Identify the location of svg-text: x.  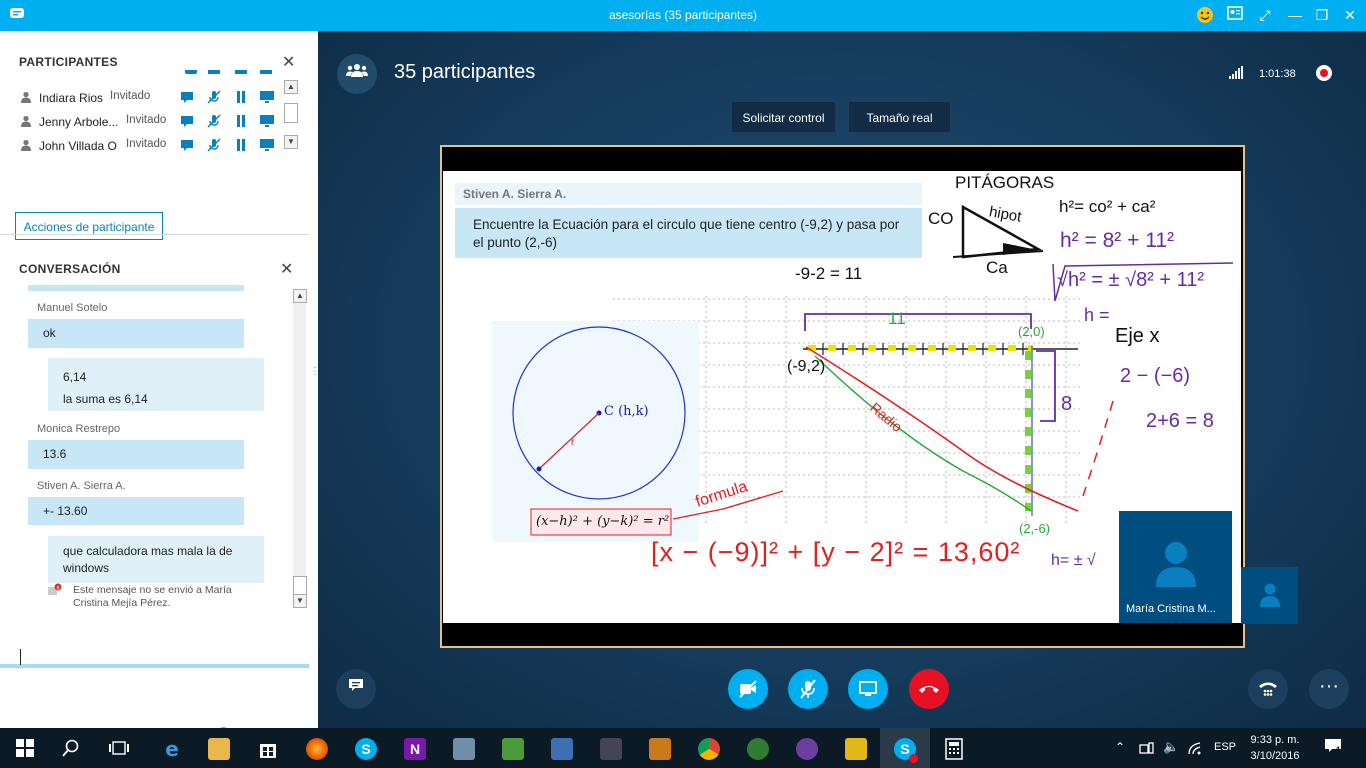
(58, 588).